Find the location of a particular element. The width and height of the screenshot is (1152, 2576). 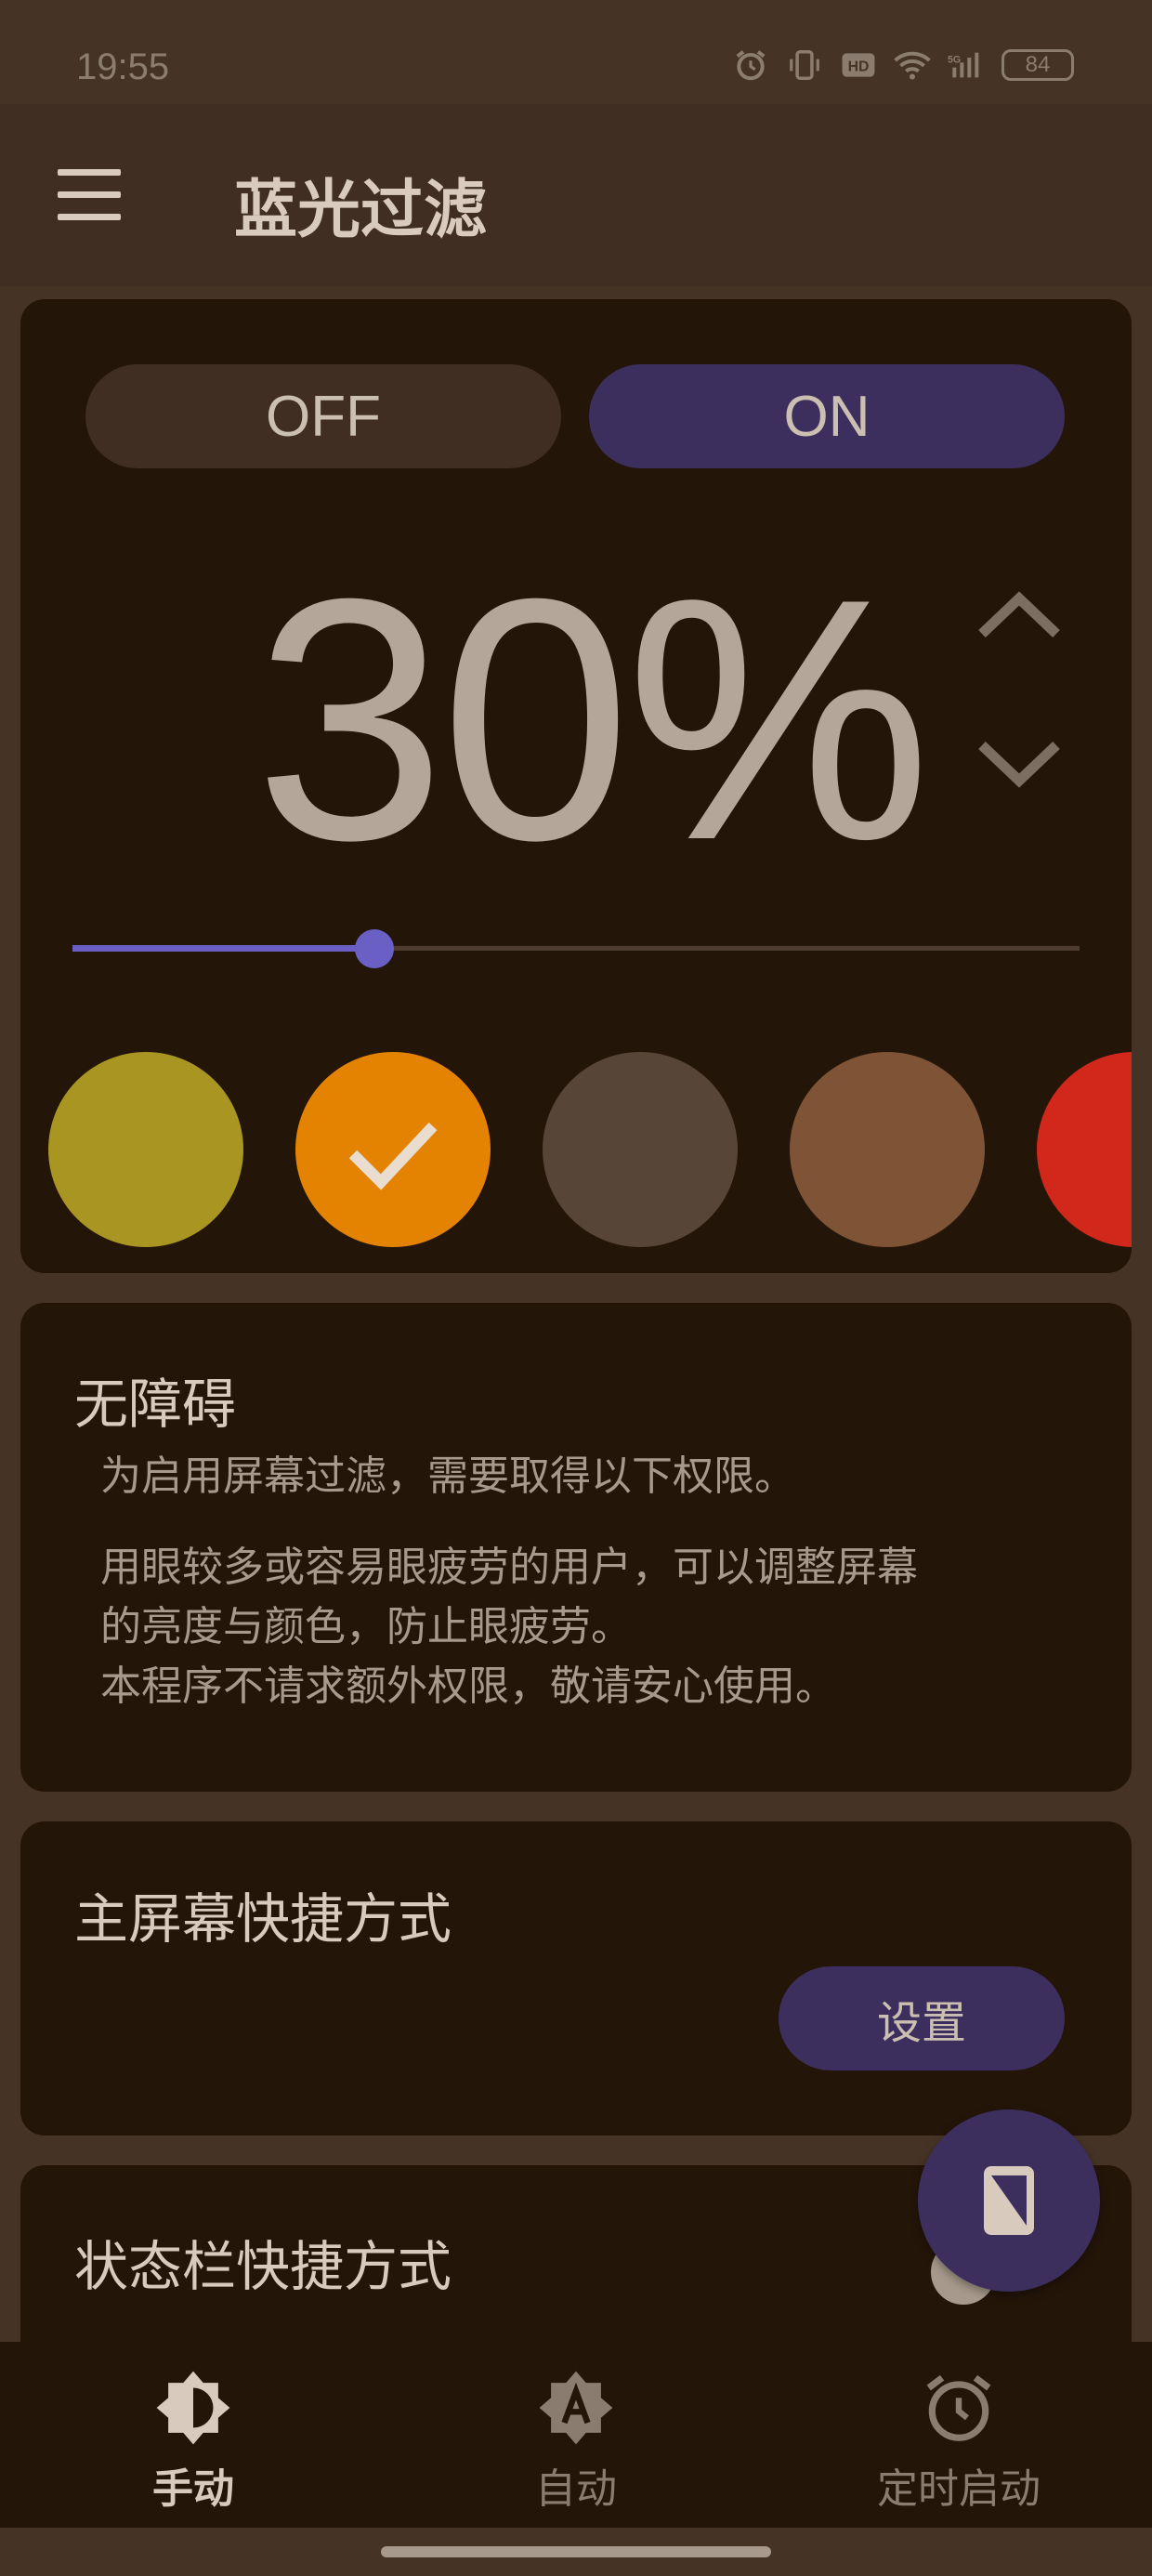

hd-icon: HD is located at coordinates (858, 65).